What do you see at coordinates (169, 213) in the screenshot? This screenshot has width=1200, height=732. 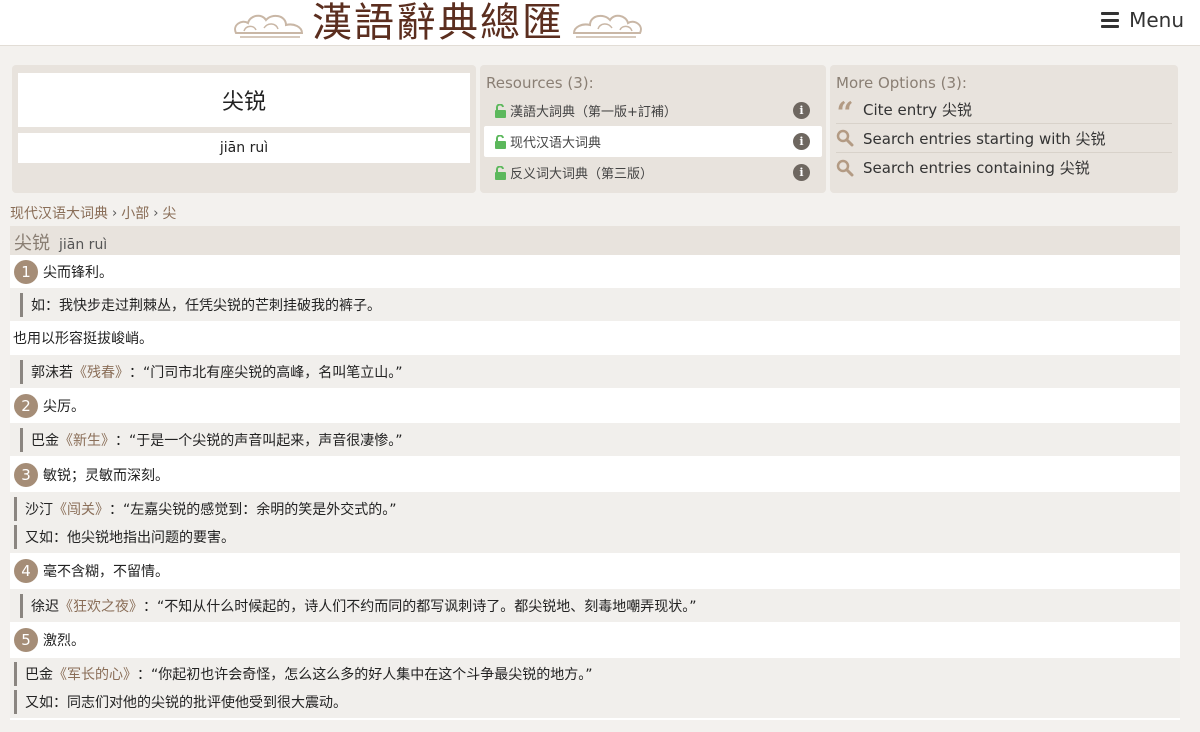 I see `breadcrumb-character: 尖` at bounding box center [169, 213].